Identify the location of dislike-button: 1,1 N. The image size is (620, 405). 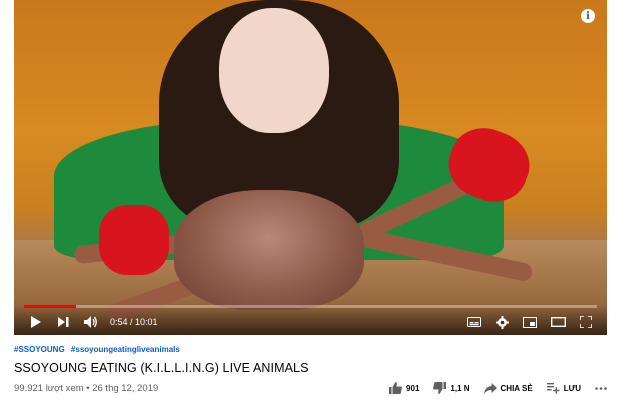
(451, 388).